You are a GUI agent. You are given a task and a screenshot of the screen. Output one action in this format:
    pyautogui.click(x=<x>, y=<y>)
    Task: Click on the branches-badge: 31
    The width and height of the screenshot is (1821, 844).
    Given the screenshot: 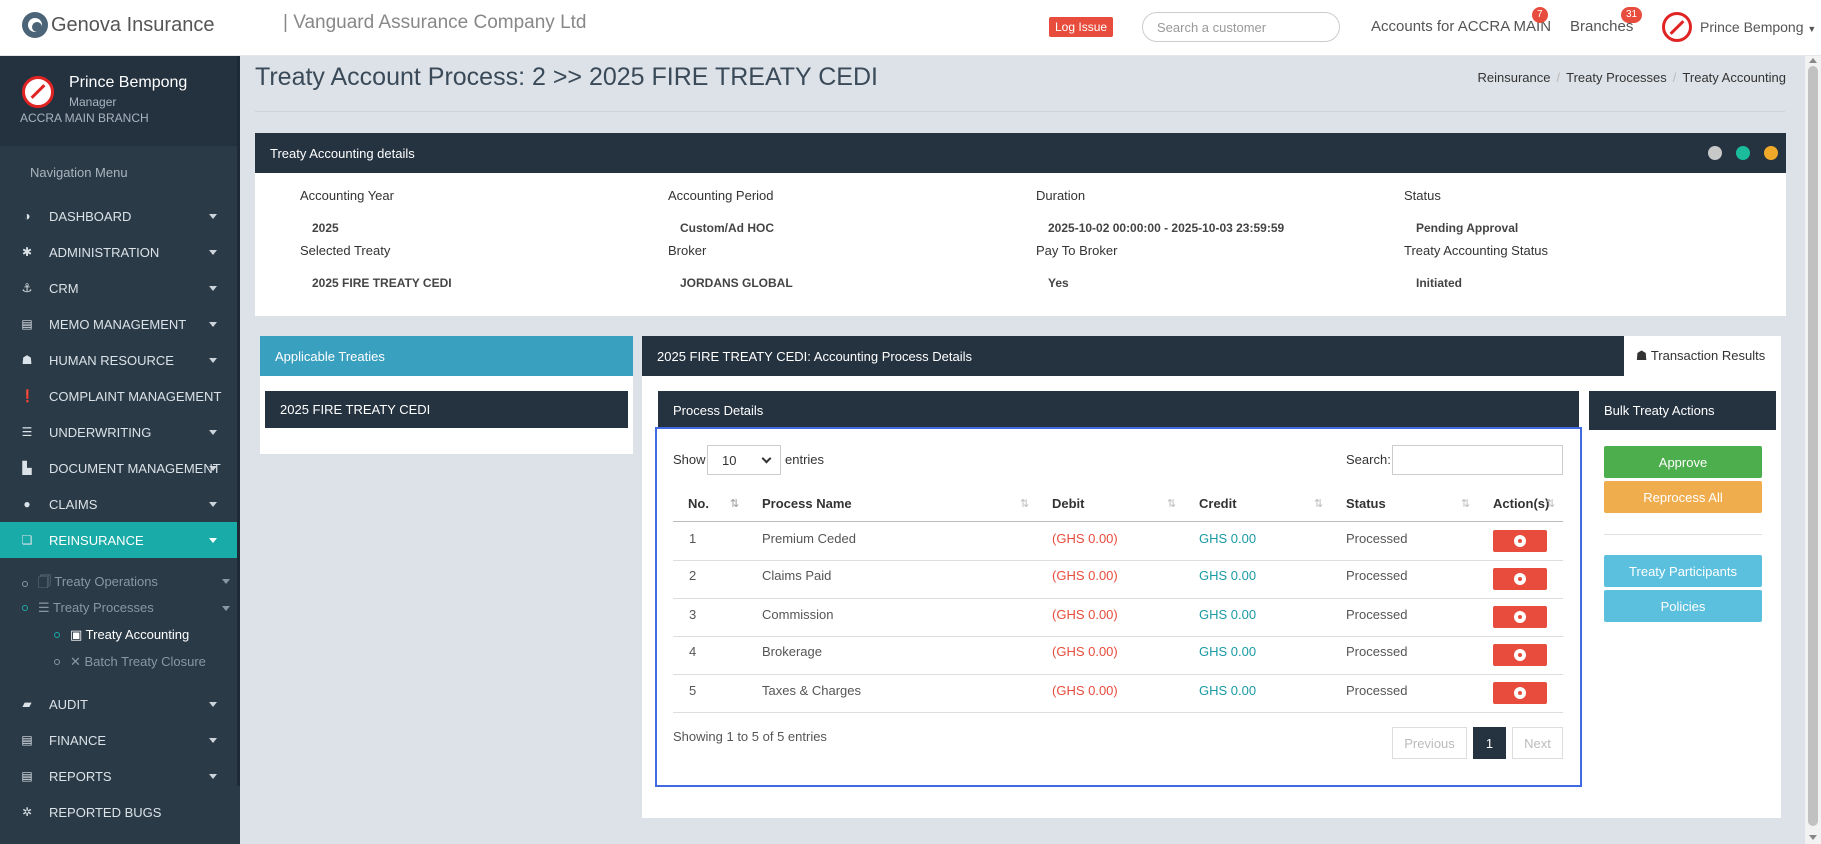 What is the action you would take?
    pyautogui.click(x=1632, y=15)
    